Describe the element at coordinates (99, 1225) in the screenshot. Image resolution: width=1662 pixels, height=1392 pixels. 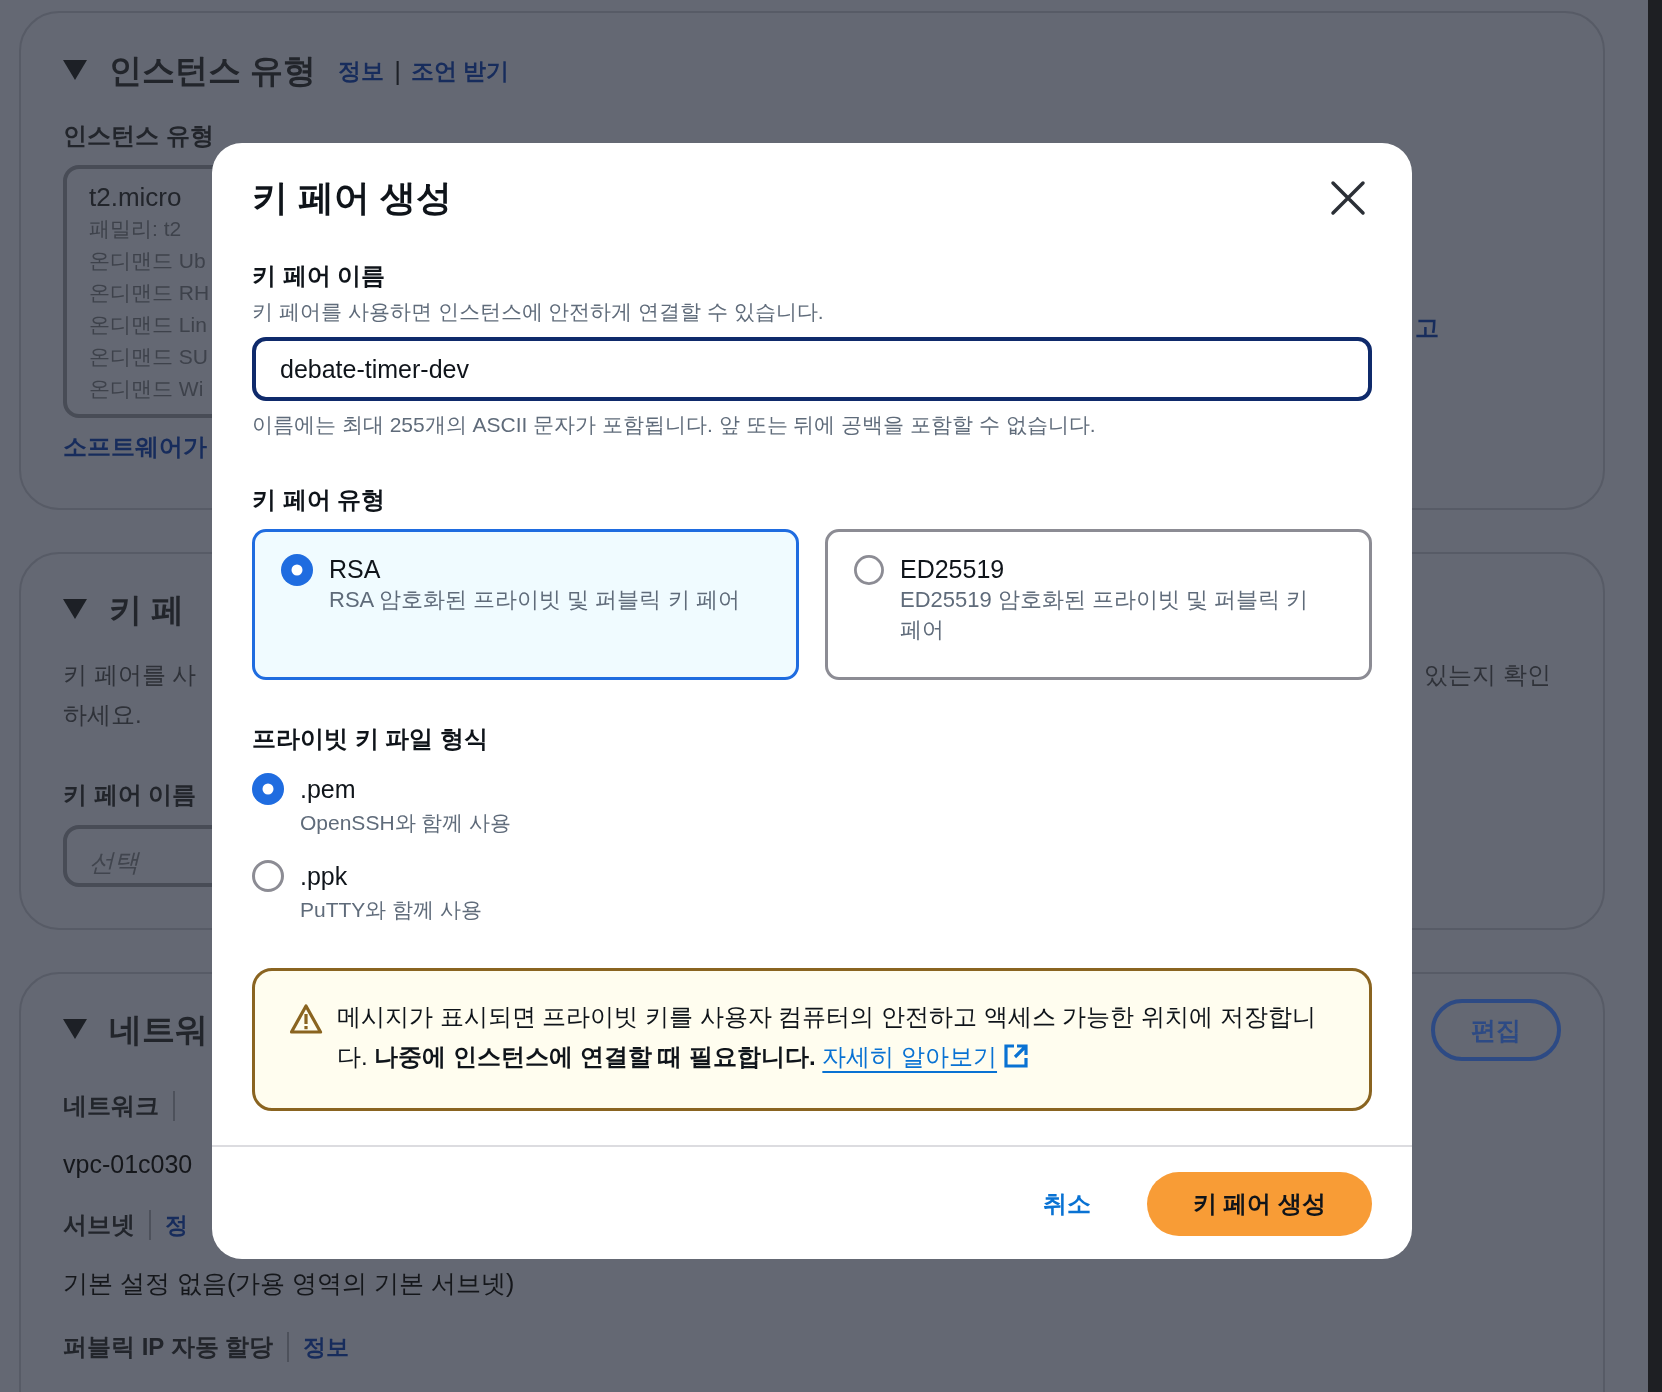
I see `field-label: 서브넷` at that location.